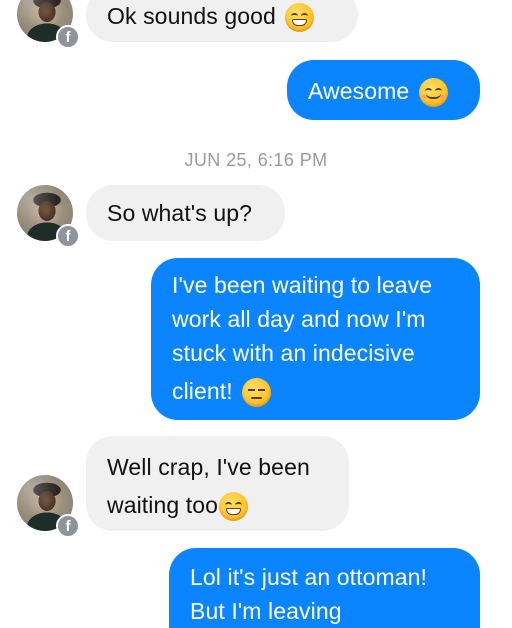 This screenshot has width=512, height=628. I want to click on smiling-face-emoji-icon, so click(433, 93).